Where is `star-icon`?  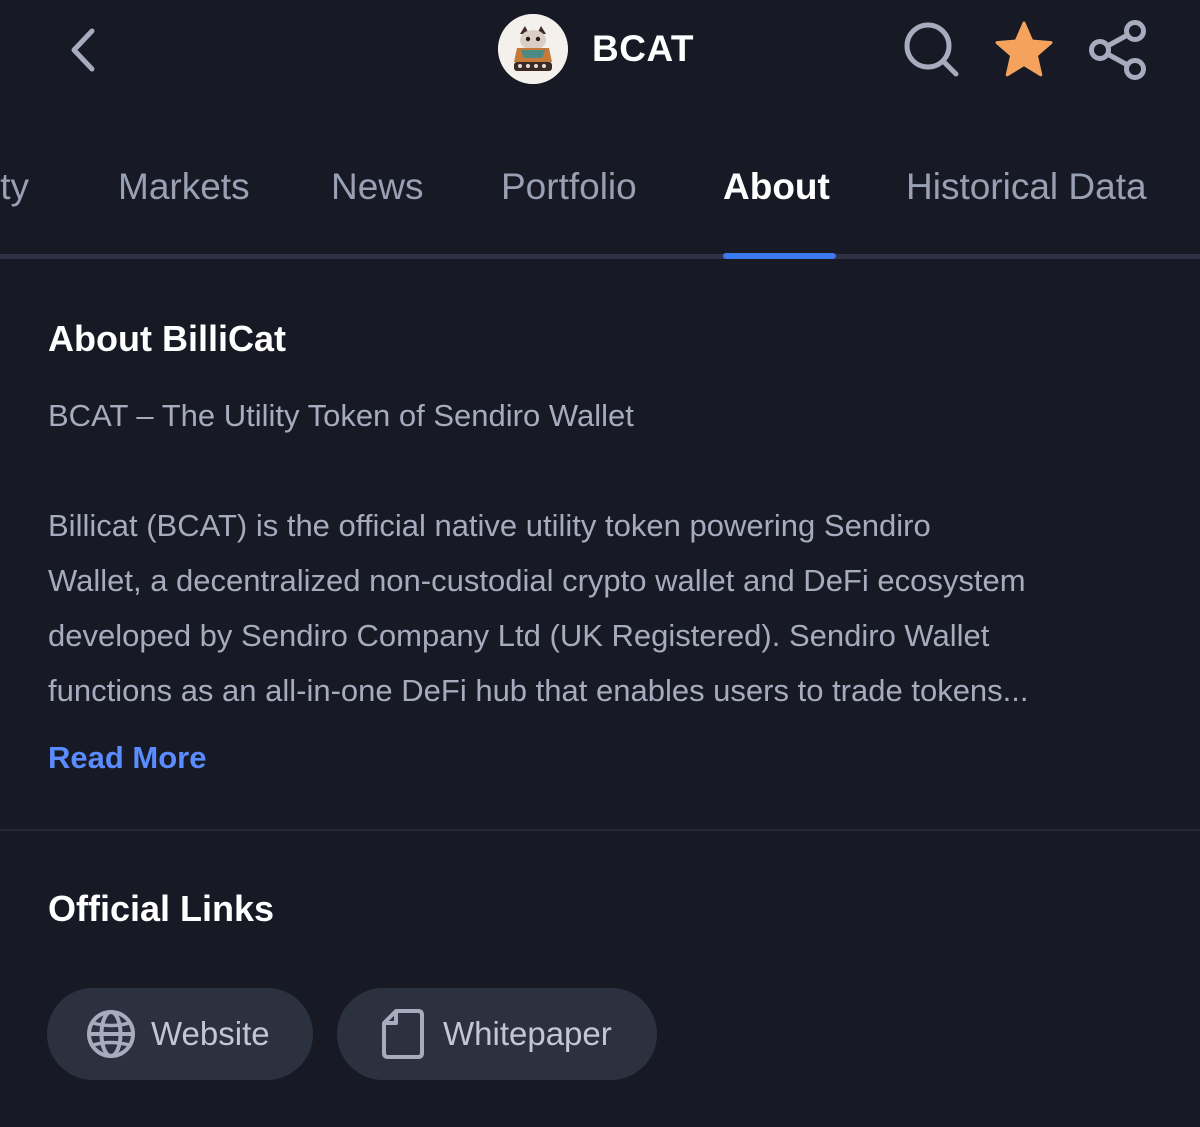
star-icon is located at coordinates (1024, 49).